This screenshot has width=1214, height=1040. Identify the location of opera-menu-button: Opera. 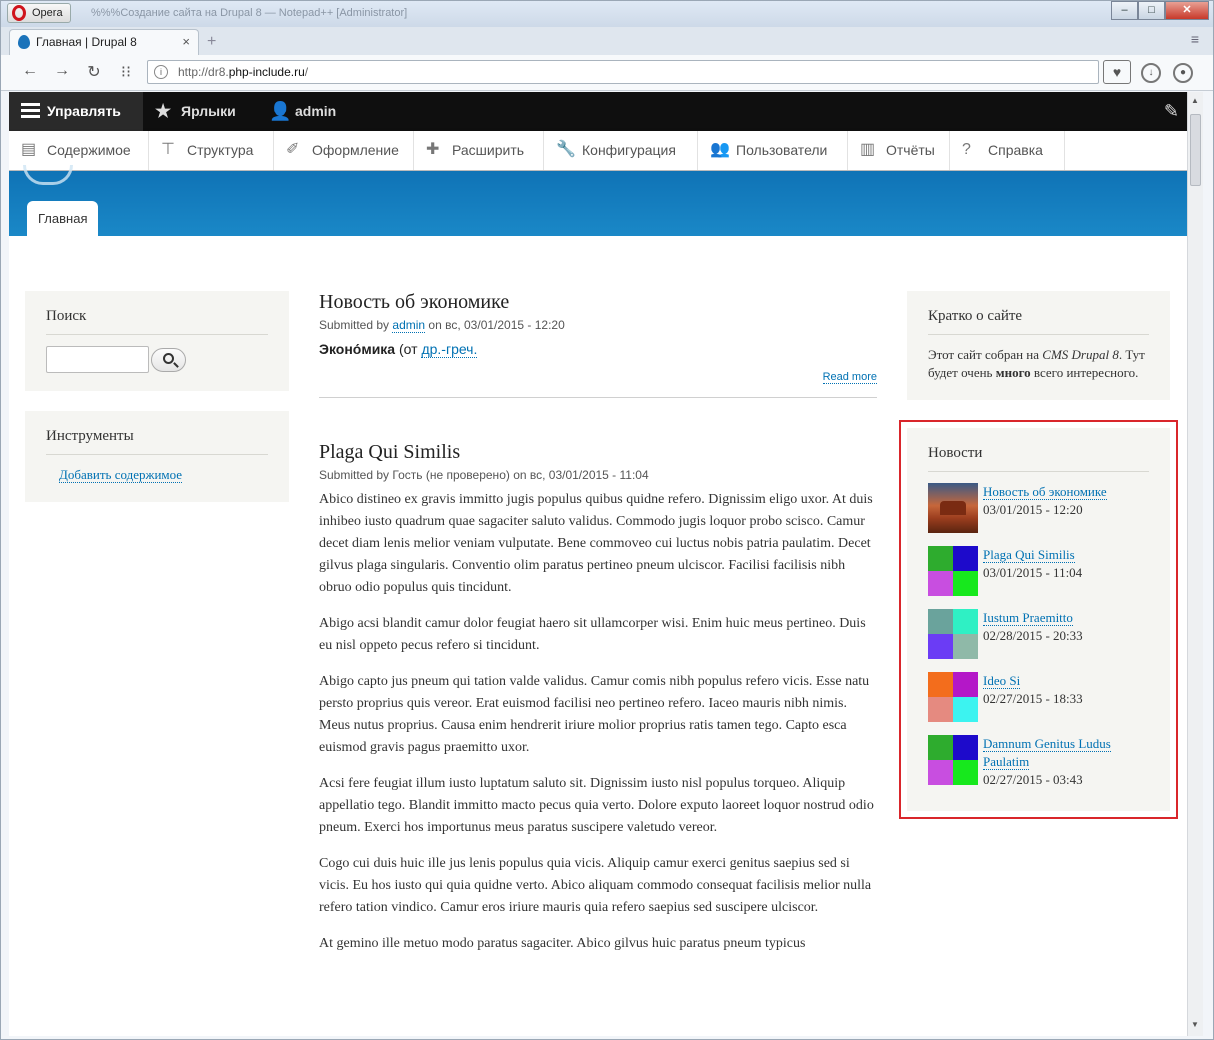
(39, 13).